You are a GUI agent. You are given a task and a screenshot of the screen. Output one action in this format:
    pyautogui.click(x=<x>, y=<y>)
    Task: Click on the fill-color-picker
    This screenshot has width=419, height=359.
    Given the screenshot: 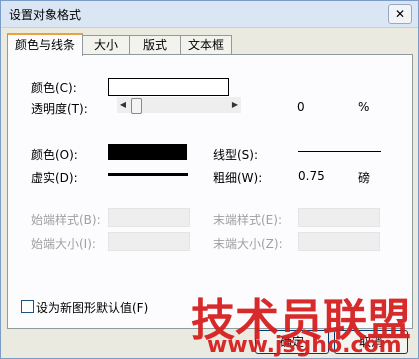 What is the action you would take?
    pyautogui.click(x=168, y=87)
    